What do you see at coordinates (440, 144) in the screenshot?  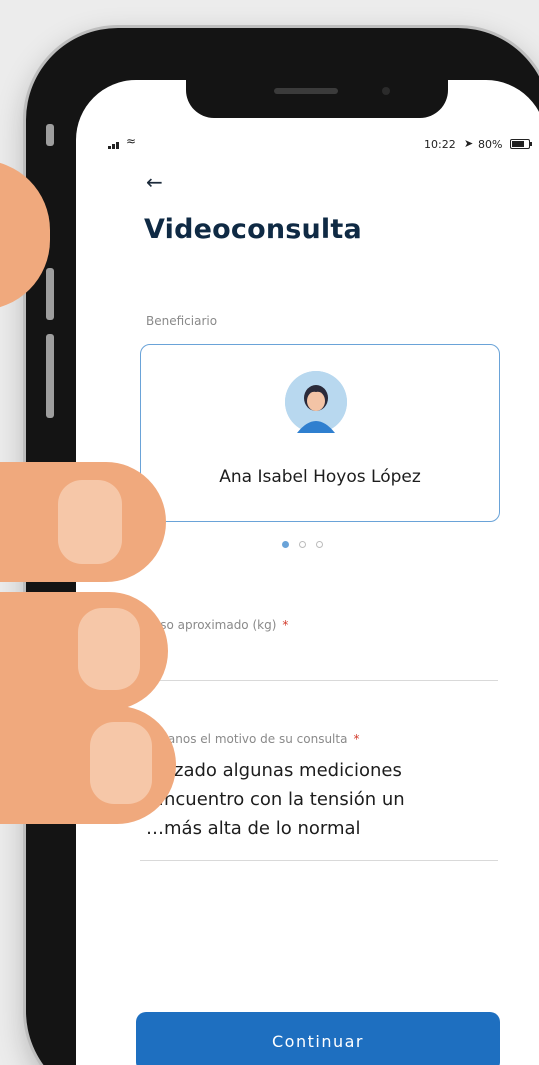 I see `status-time: 10:22` at bounding box center [440, 144].